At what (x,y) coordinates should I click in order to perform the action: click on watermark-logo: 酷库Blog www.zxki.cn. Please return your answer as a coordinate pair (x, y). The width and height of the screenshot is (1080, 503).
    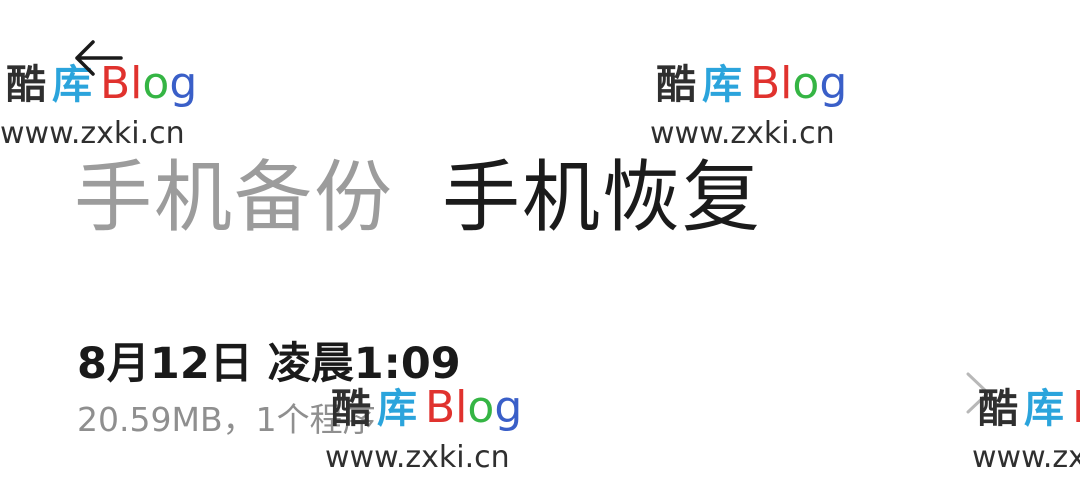
    Looking at the image, I should click on (760, 106).